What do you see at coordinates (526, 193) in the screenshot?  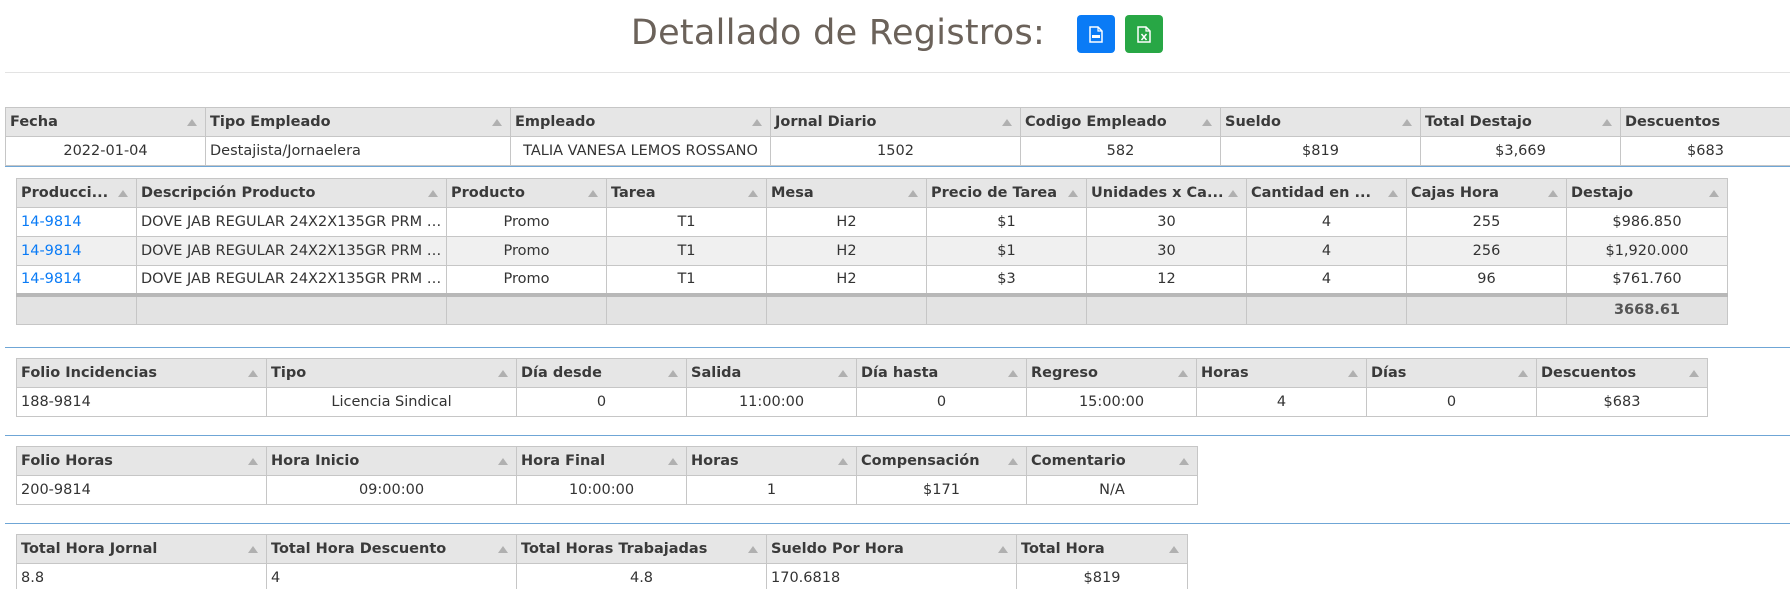 I see `col-producto: Producto` at bounding box center [526, 193].